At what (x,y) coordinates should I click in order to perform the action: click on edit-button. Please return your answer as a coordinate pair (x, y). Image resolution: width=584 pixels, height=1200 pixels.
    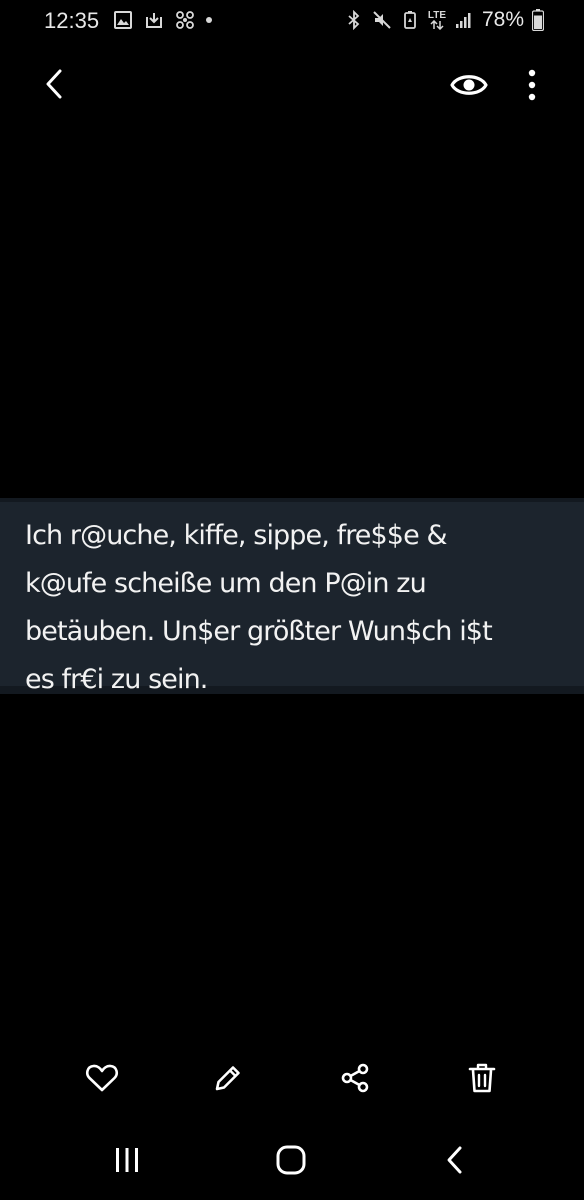
    Looking at the image, I should click on (228, 1078).